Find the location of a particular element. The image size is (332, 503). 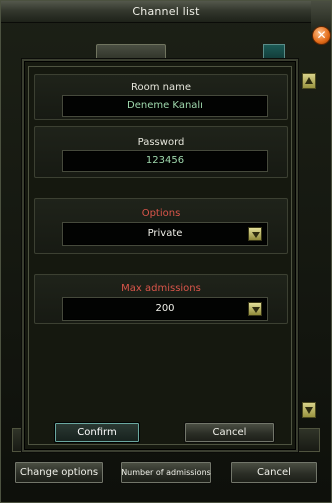

dialog-cancel-button: Cancel is located at coordinates (229, 432).